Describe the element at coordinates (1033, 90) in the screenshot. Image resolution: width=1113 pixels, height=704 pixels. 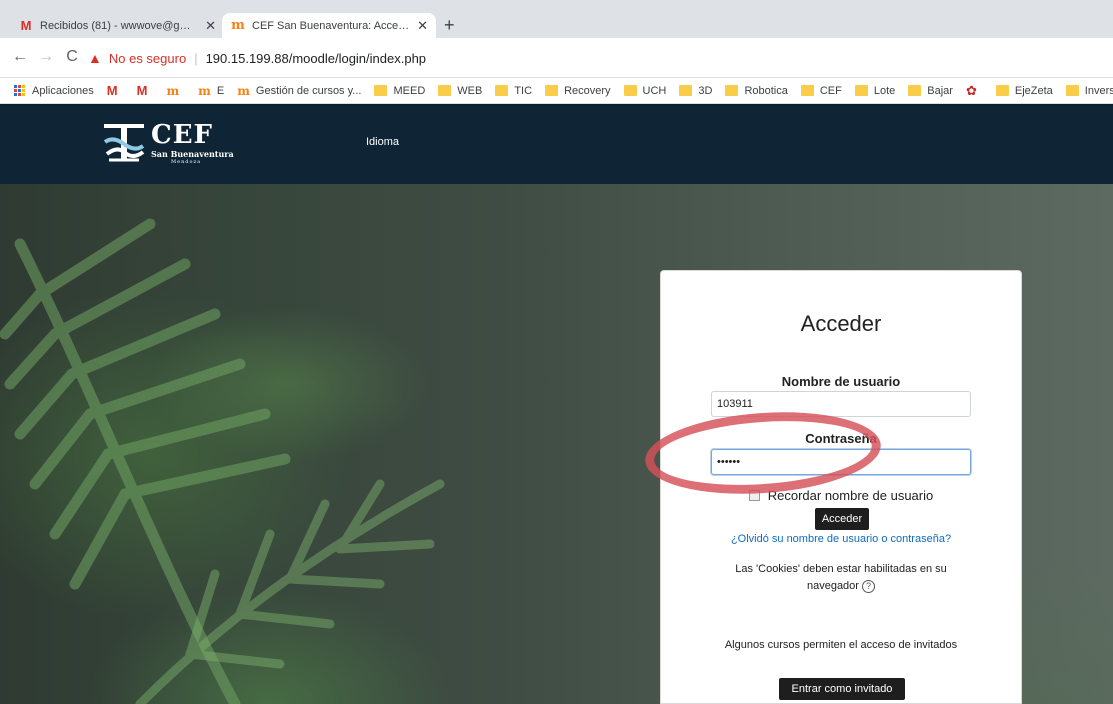
I see `bookmark-label: EjeZeta` at that location.